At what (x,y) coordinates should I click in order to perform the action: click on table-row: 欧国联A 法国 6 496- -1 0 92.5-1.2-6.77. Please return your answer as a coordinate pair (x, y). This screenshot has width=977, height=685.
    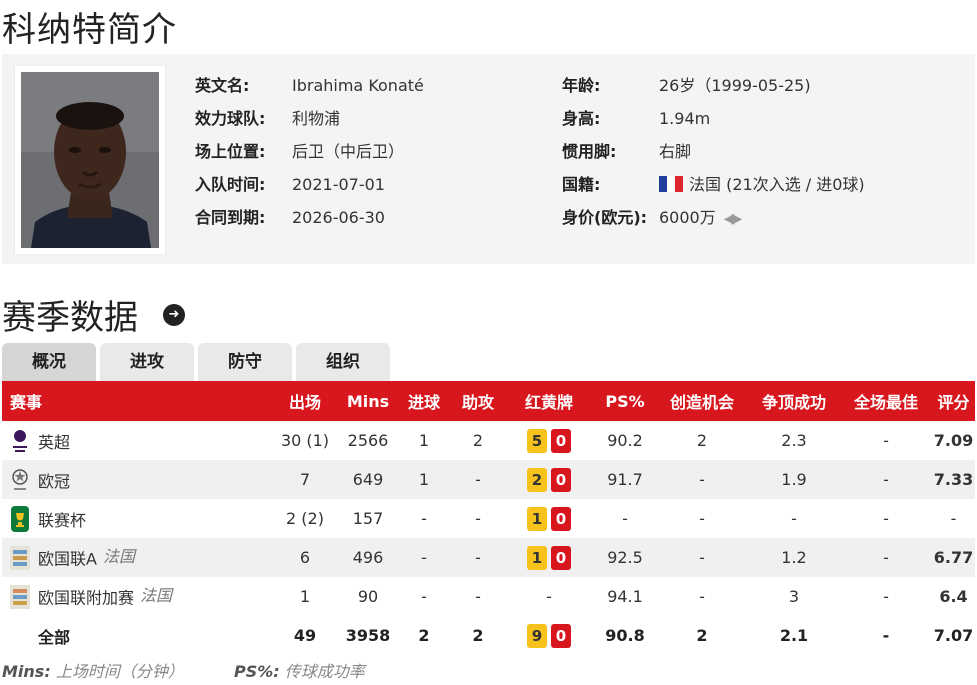
    Looking at the image, I should click on (488, 557).